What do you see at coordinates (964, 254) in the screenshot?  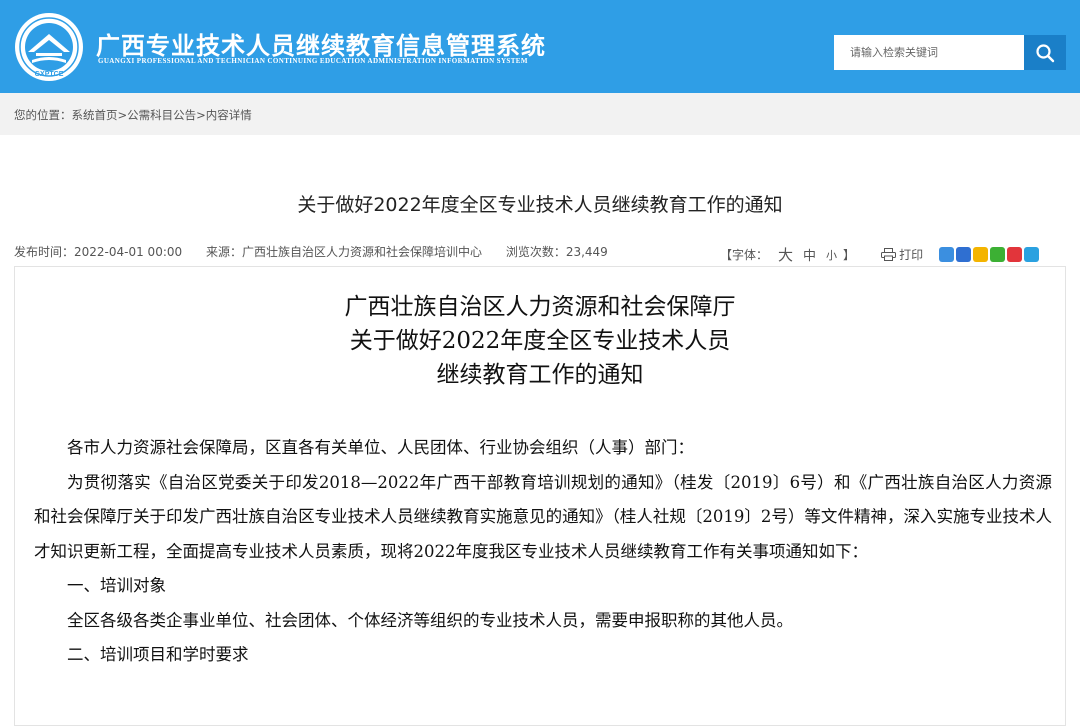 I see `share-qq-icon` at bounding box center [964, 254].